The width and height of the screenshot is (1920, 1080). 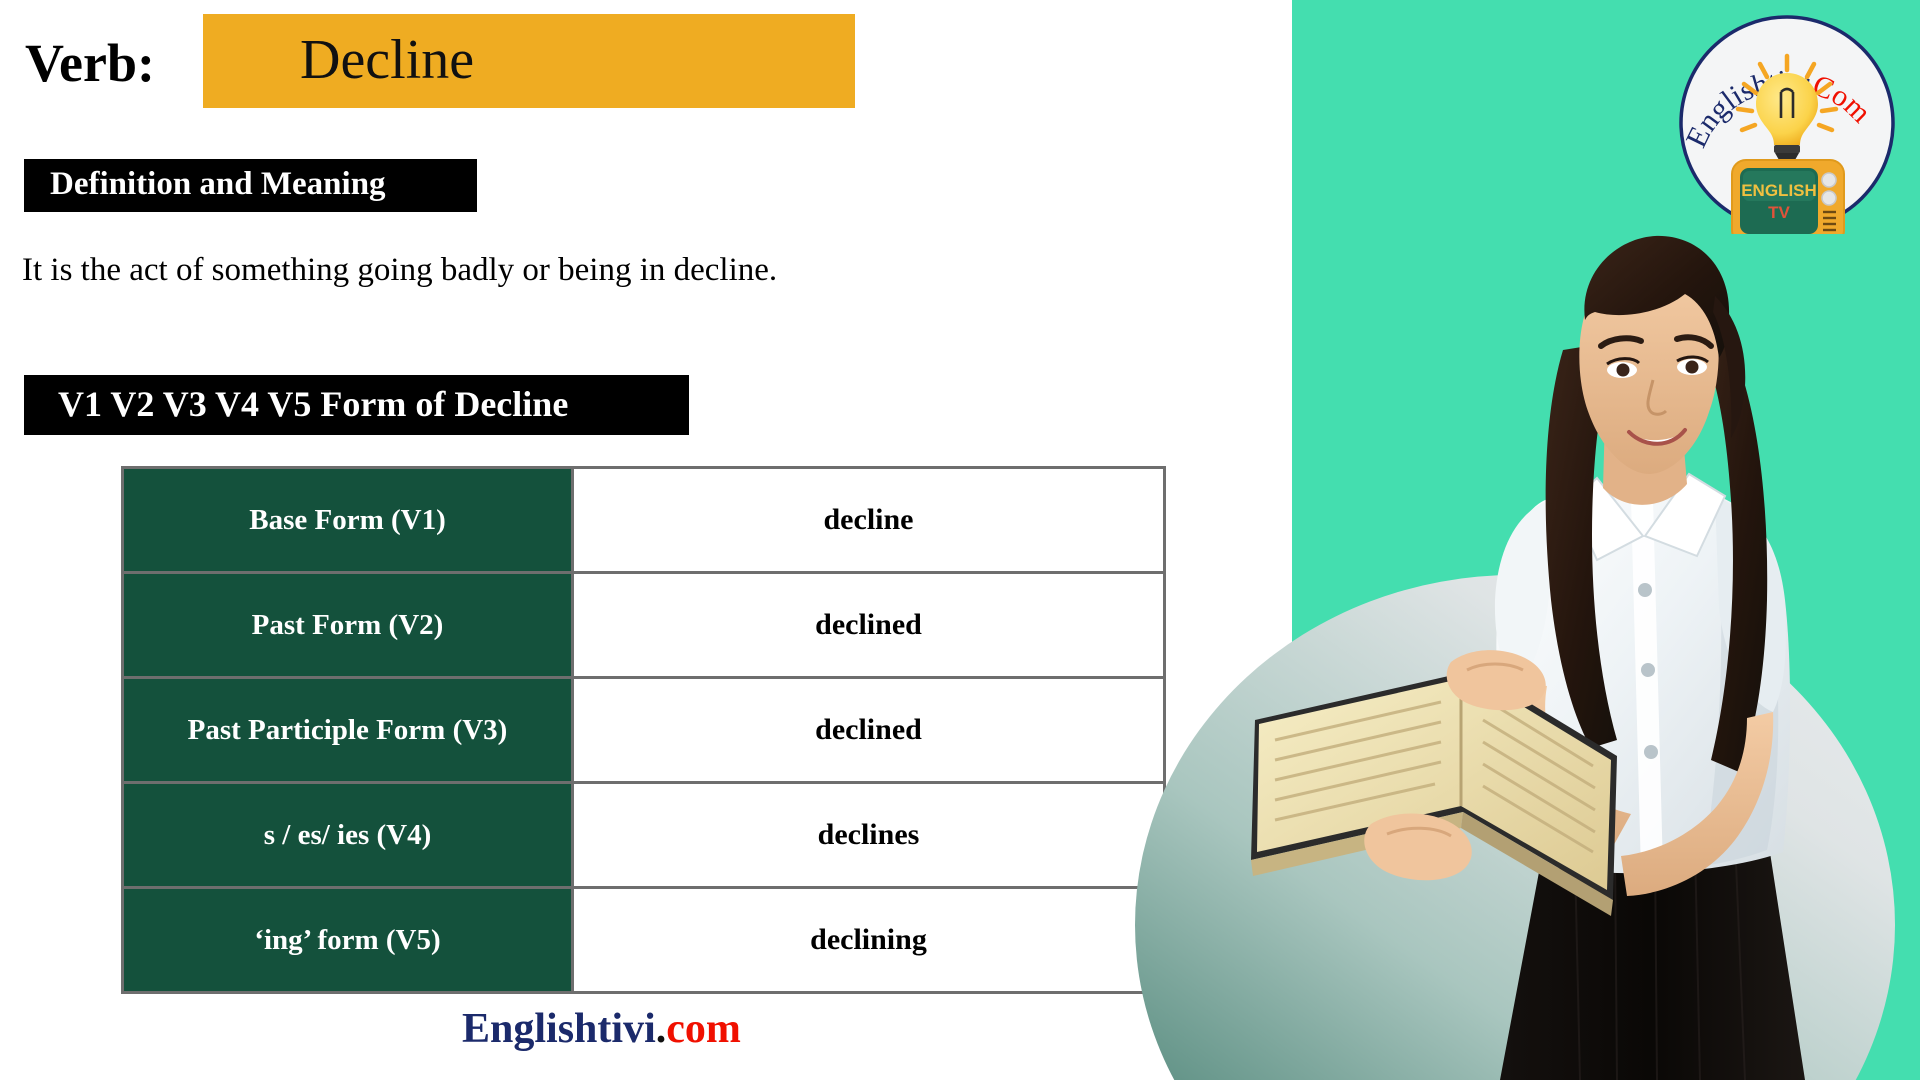 What do you see at coordinates (313, 404) in the screenshot?
I see `forms-badge-label: V1 V2 V3 V4 V5 Form of Decline` at bounding box center [313, 404].